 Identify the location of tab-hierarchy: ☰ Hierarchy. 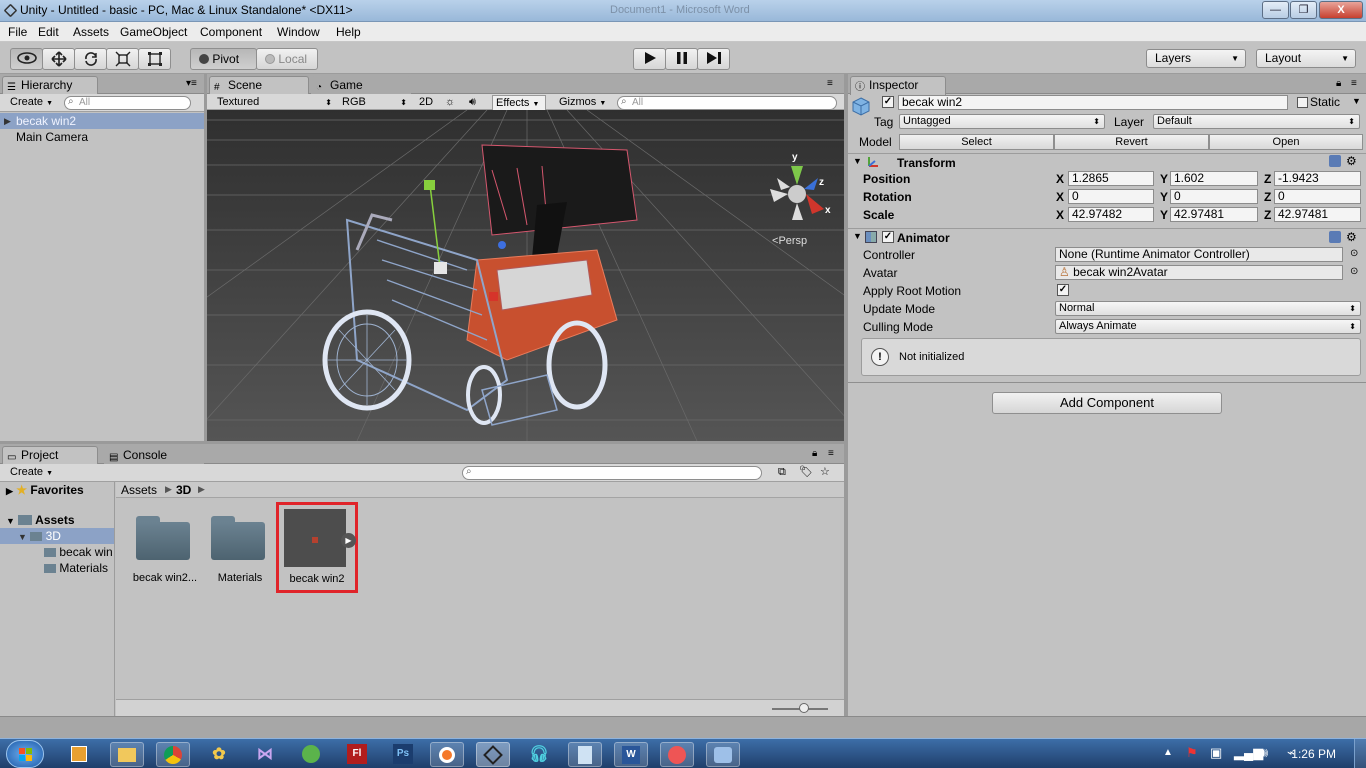
(50, 85).